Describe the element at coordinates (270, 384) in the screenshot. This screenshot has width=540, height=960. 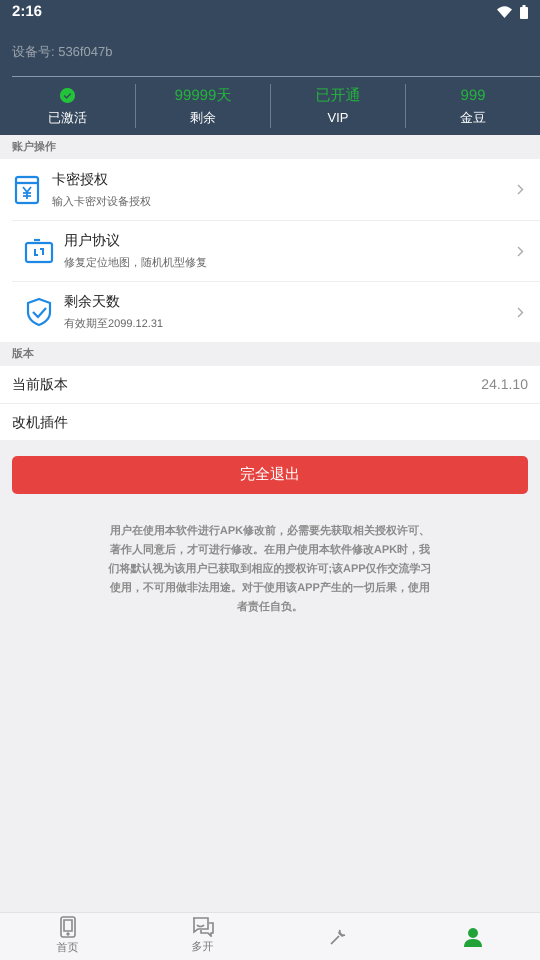
I see `settings-row: 当前版本 24.1.10` at that location.